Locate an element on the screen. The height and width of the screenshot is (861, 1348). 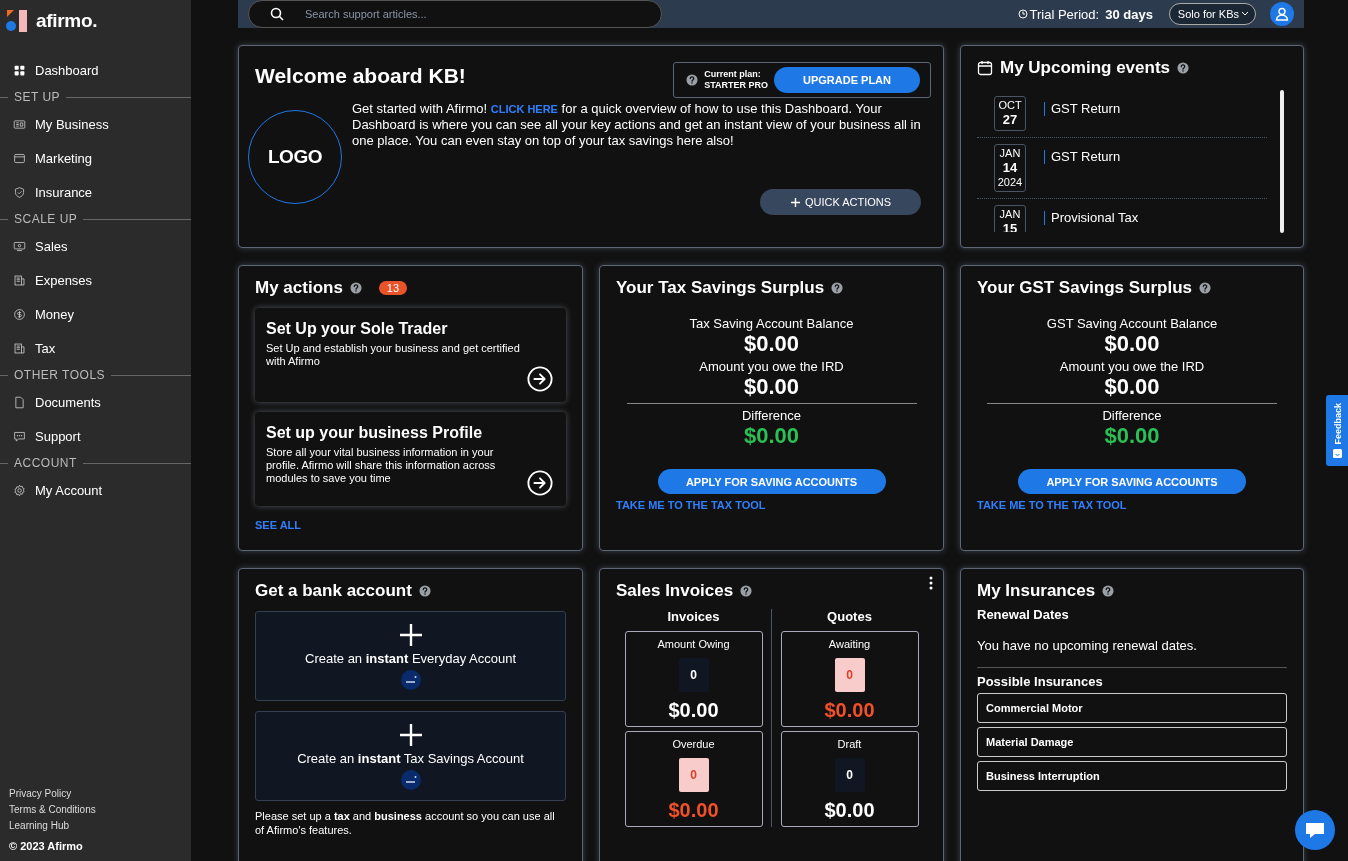
stat-label: Amount Owing is located at coordinates (693, 644).